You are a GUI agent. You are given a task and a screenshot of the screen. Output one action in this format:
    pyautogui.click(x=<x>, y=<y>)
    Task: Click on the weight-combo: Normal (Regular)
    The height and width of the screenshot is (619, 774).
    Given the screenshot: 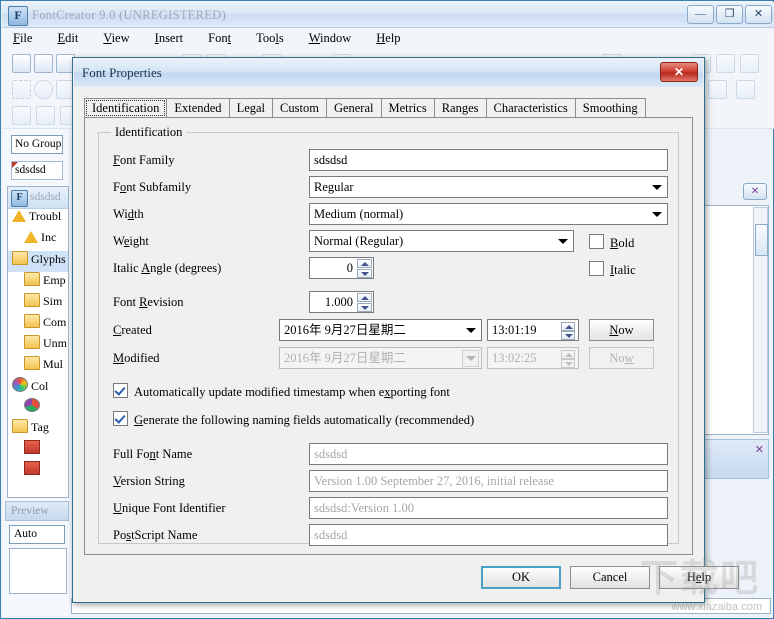 What is the action you would take?
    pyautogui.click(x=441, y=241)
    